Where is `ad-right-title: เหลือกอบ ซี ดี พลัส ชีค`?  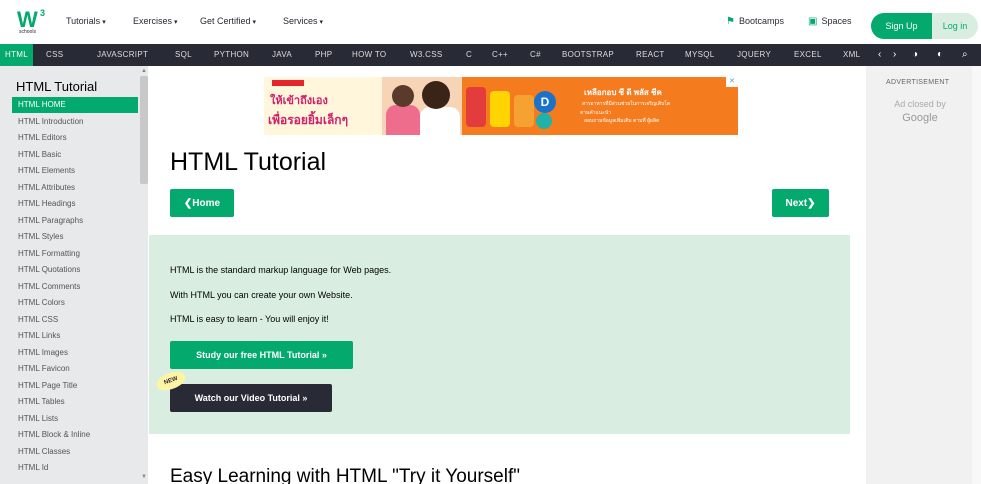 ad-right-title: เหลือกอบ ซี ดี พลัส ชีค is located at coordinates (623, 92).